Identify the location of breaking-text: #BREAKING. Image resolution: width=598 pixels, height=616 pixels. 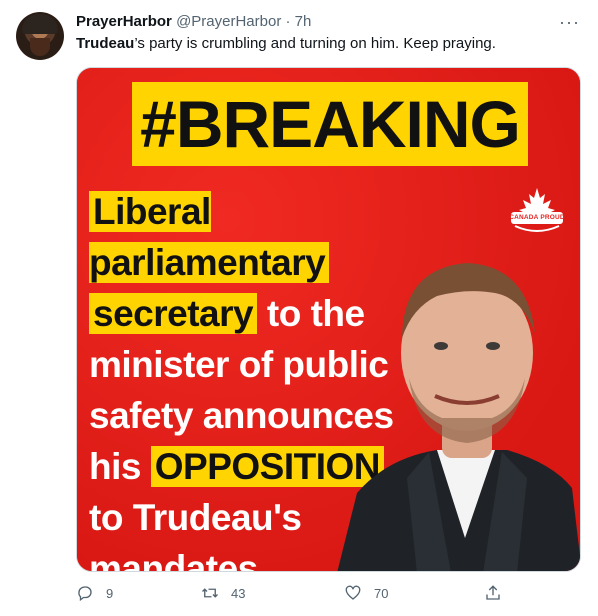
(330, 124).